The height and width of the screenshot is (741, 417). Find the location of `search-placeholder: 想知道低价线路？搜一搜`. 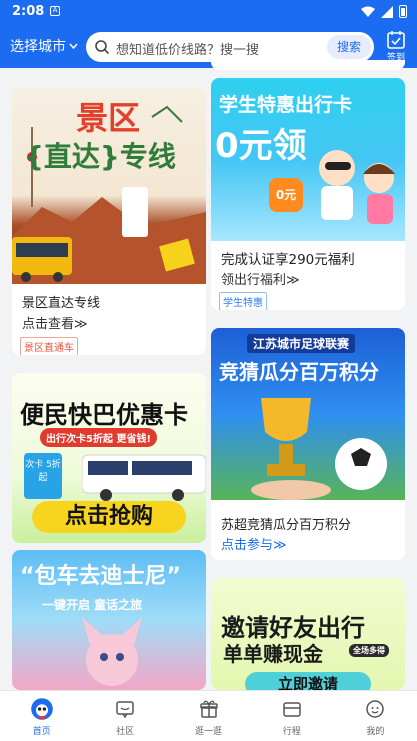

search-placeholder: 想知道低价线路？搜一搜 is located at coordinates (187, 48).